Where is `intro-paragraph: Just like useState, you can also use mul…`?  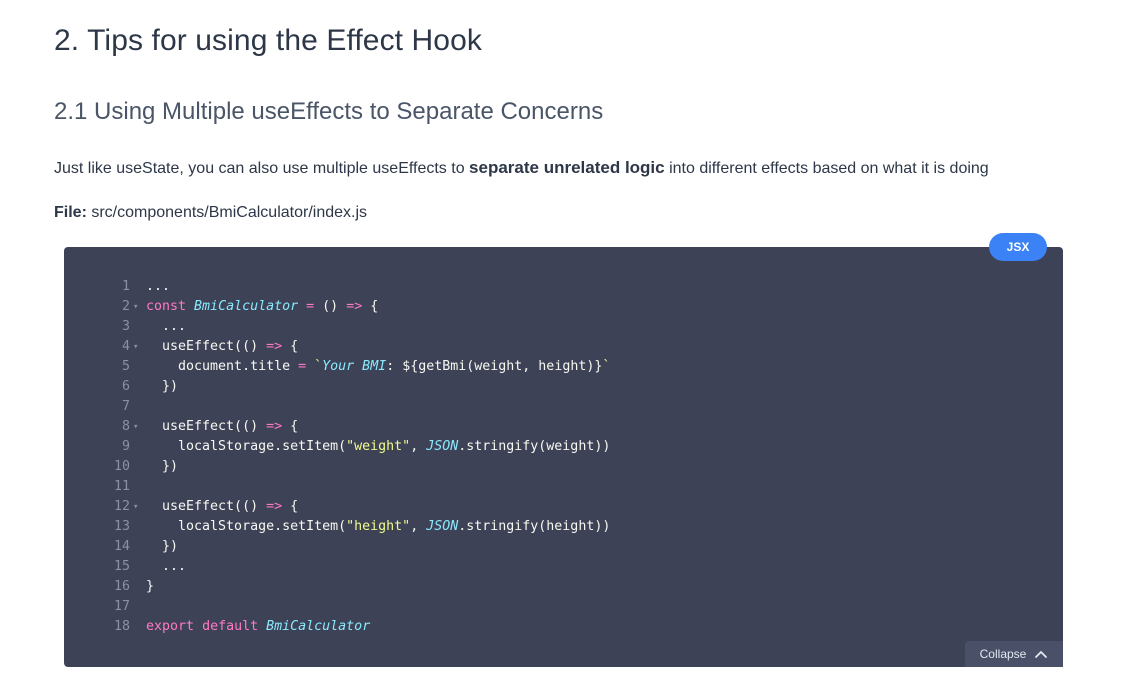
intro-paragraph: Just like useState, you can also use mul… is located at coordinates (521, 168).